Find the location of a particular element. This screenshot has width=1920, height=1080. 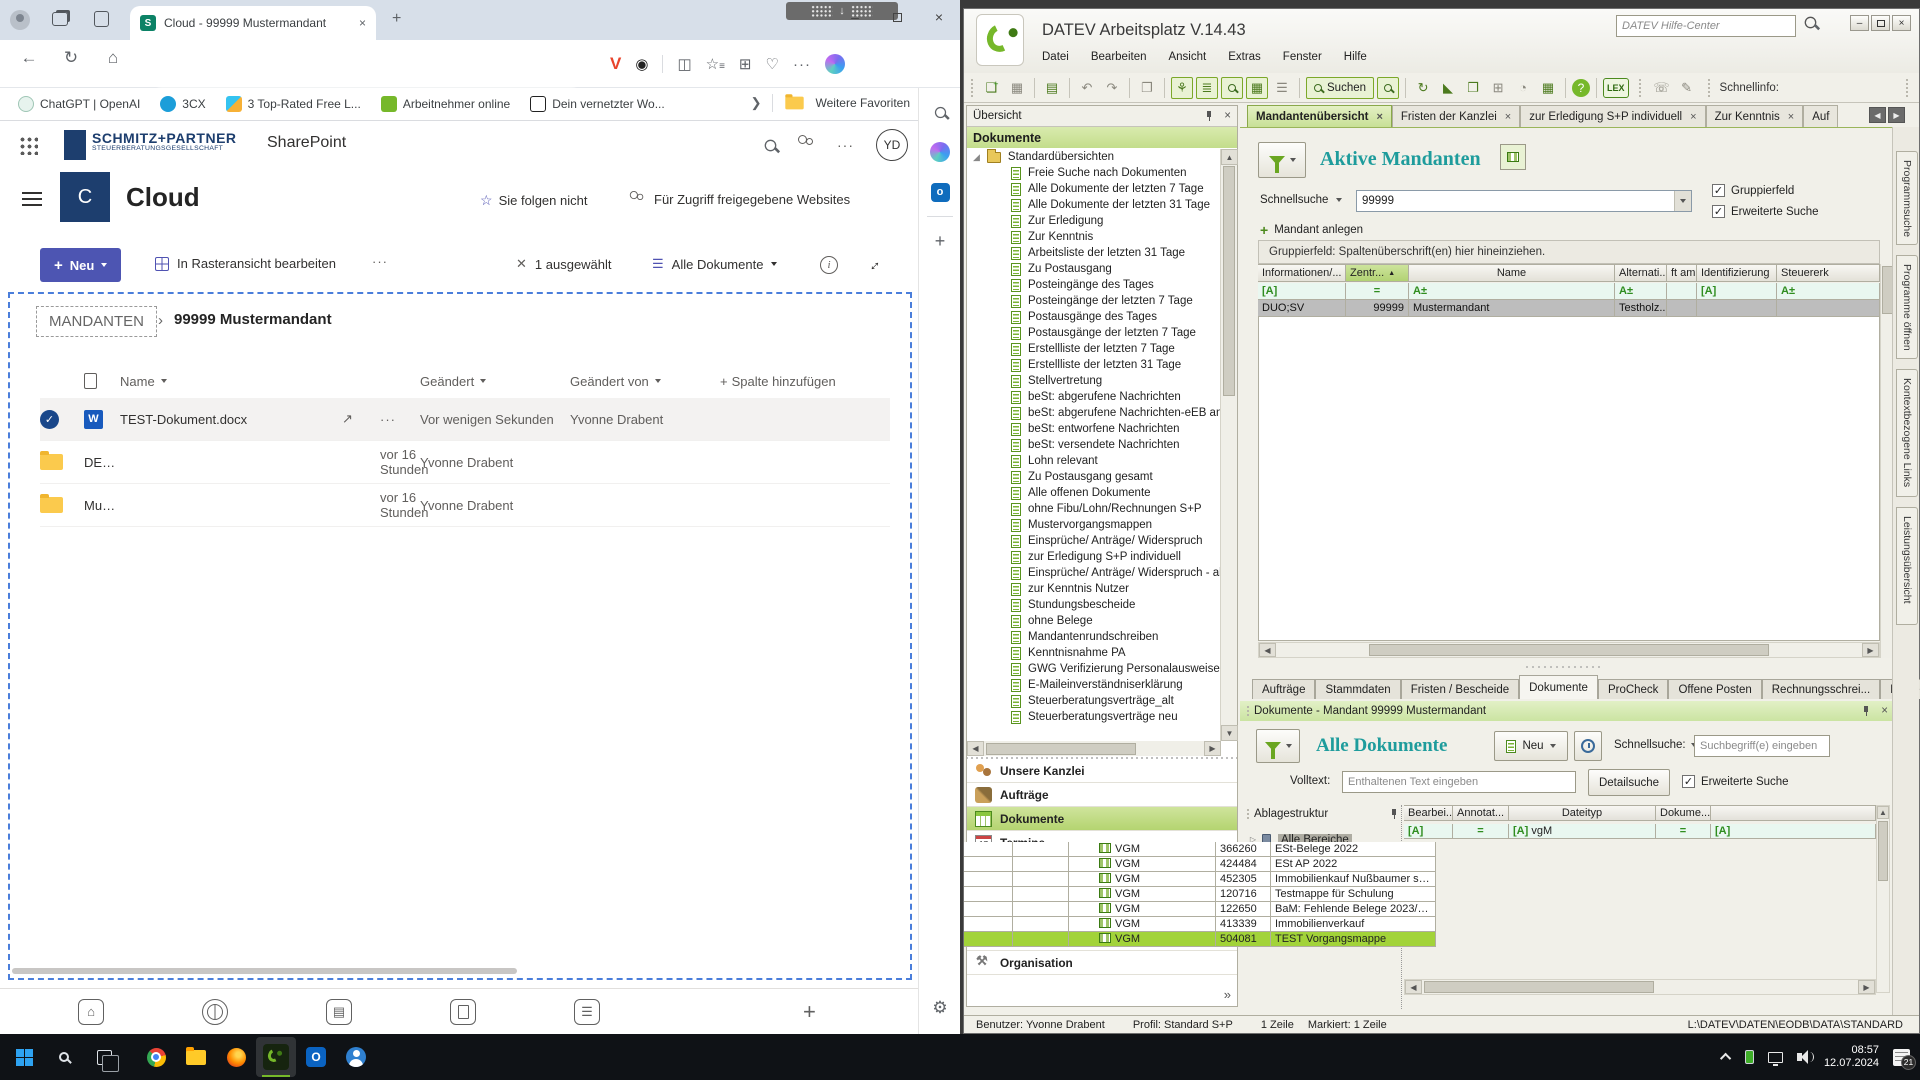

appbar-document-icon is located at coordinates (463, 1011).